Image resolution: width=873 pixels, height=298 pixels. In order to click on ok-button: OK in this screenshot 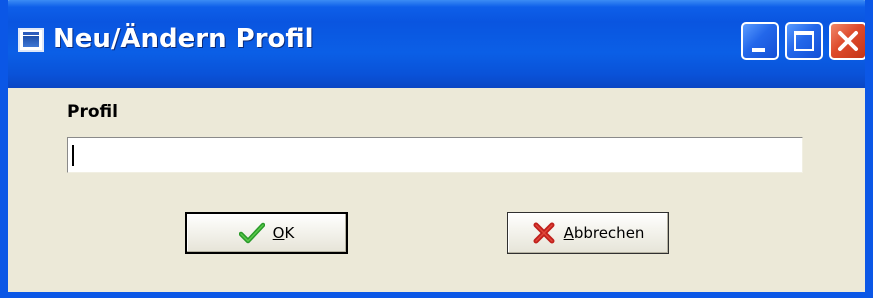, I will do `click(266, 233)`.